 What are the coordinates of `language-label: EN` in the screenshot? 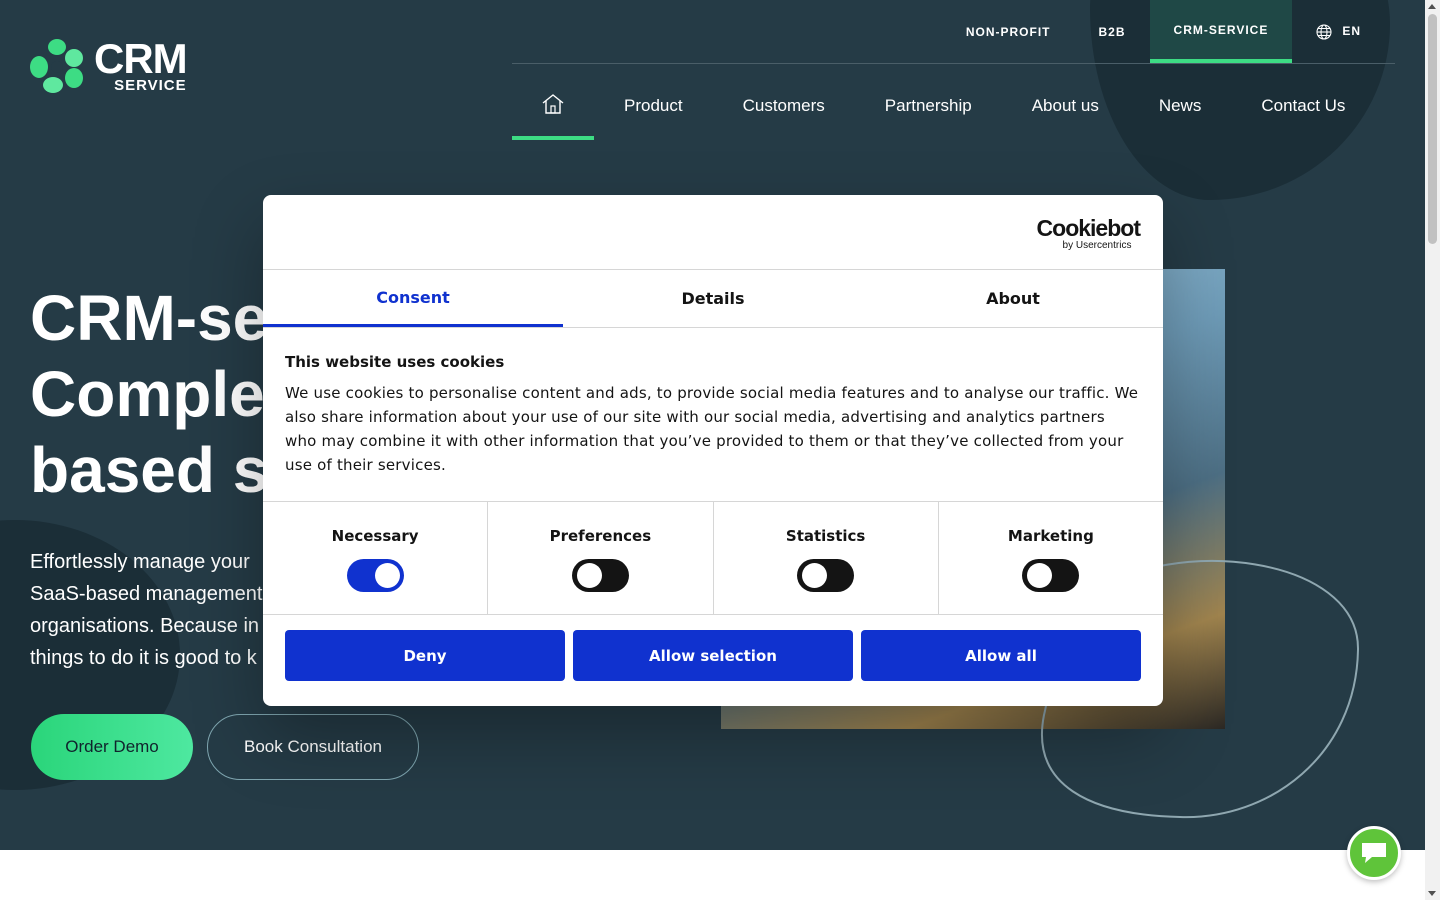 It's located at (1351, 31).